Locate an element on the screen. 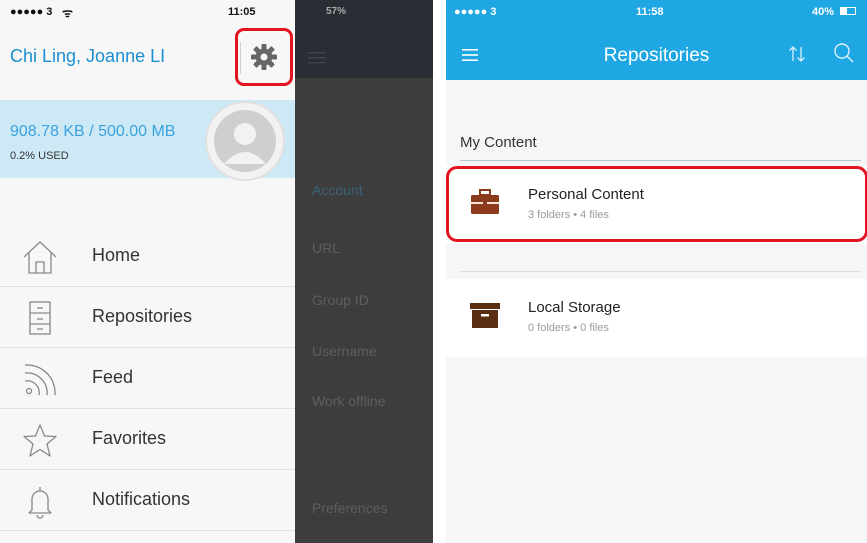  home-icon is located at coordinates (40, 257).